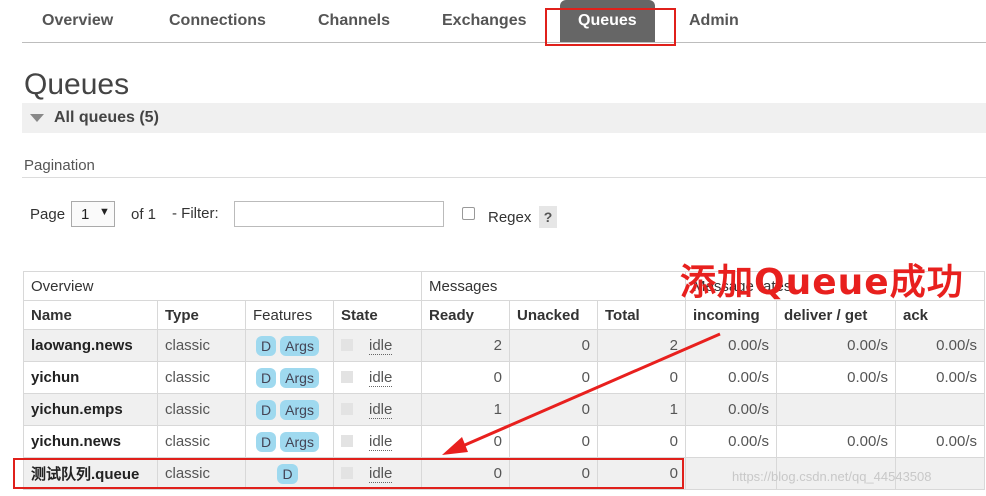  I want to click on filter-label: - Filter:, so click(195, 213).